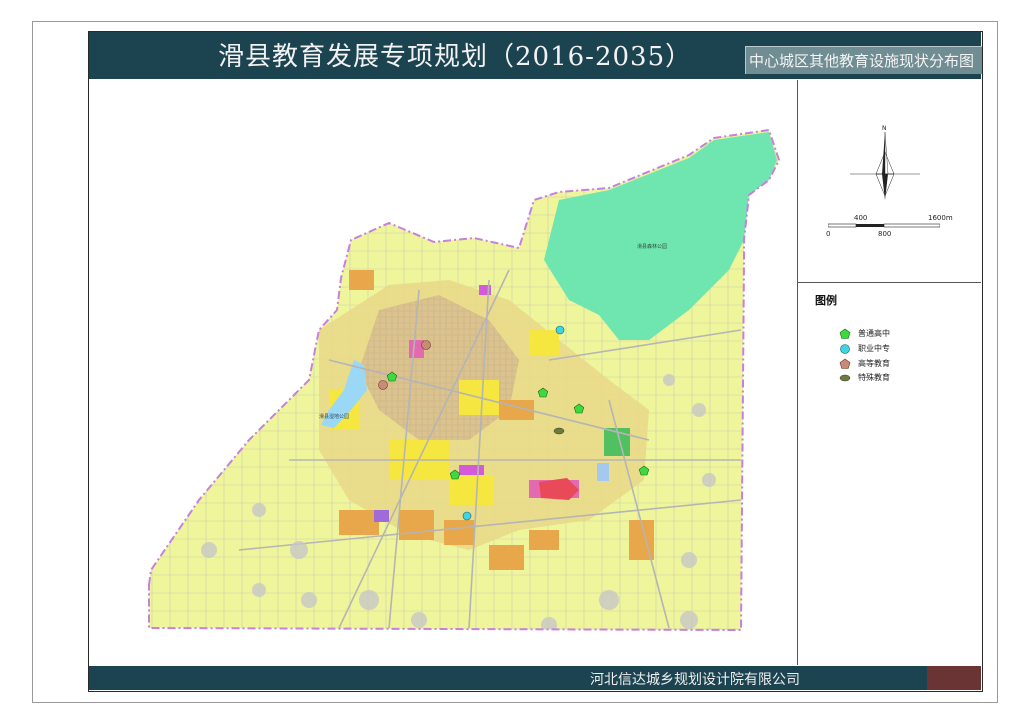 This screenshot has height=723, width=1024. Describe the element at coordinates (455, 57) in the screenshot. I see `map-title: 滑县教育发展专项规划（2016-2035）` at that location.